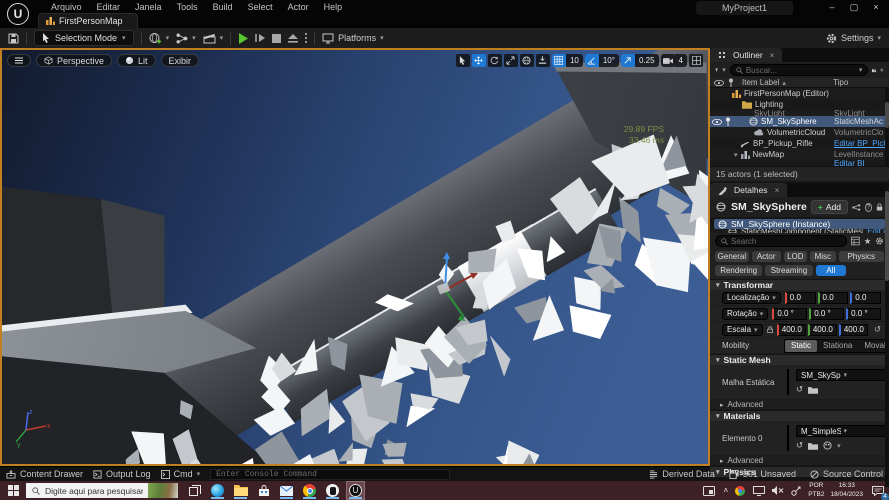 This screenshot has width=889, height=500. What do you see at coordinates (868, 241) in the screenshot?
I see `favorites-star-icon: ★` at bounding box center [868, 241].